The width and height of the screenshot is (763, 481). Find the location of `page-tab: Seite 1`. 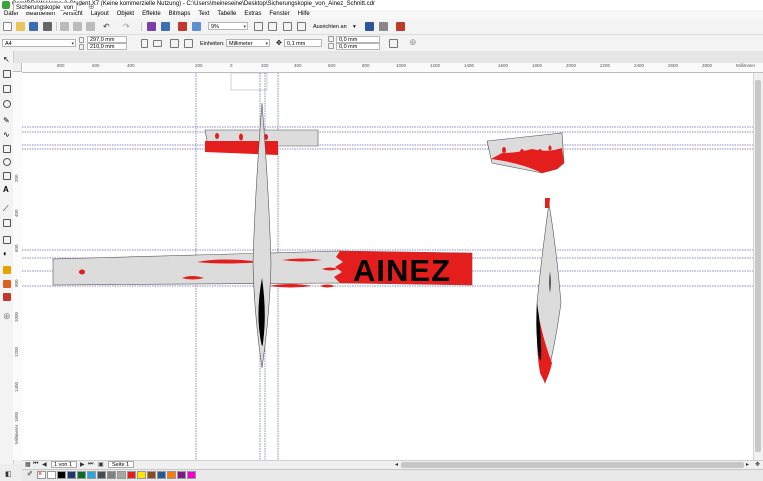

page-tab: Seite 1 is located at coordinates (121, 464).